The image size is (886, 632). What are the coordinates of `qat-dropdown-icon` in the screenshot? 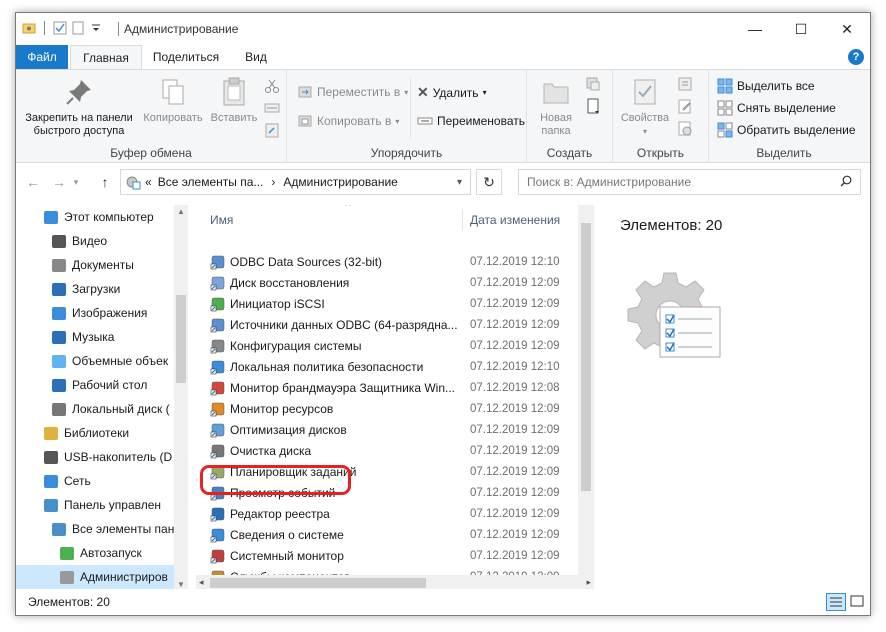 It's located at (96, 28).